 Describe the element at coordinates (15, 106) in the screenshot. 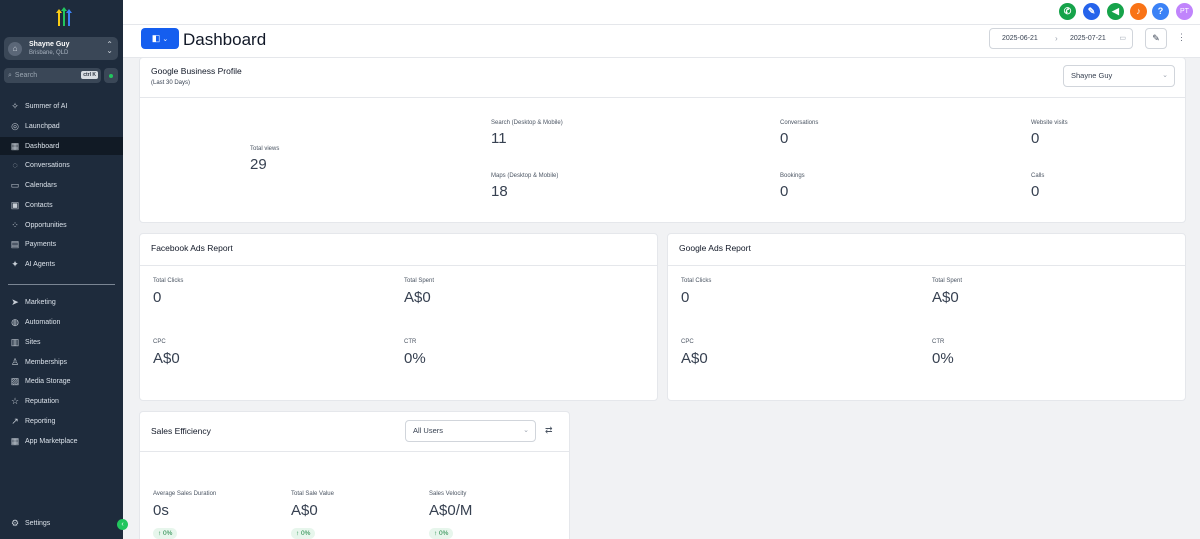

I see `sparkle-icon: ✧` at that location.